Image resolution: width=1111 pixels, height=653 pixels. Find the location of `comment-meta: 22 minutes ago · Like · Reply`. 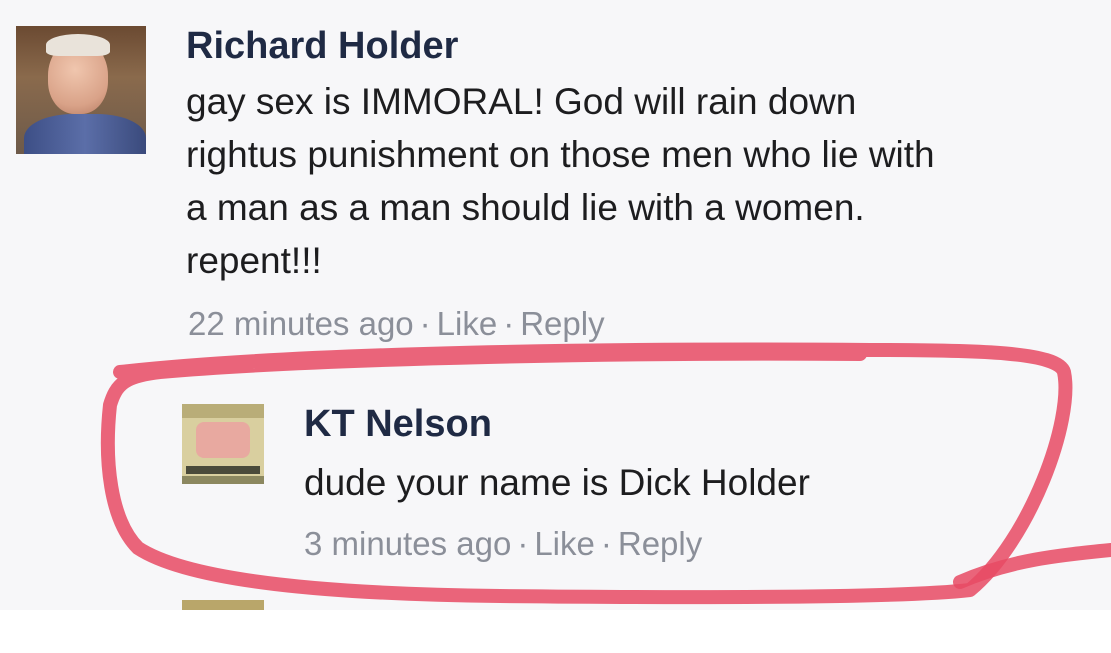

comment-meta: 22 minutes ago · Like · Reply is located at coordinates (396, 324).